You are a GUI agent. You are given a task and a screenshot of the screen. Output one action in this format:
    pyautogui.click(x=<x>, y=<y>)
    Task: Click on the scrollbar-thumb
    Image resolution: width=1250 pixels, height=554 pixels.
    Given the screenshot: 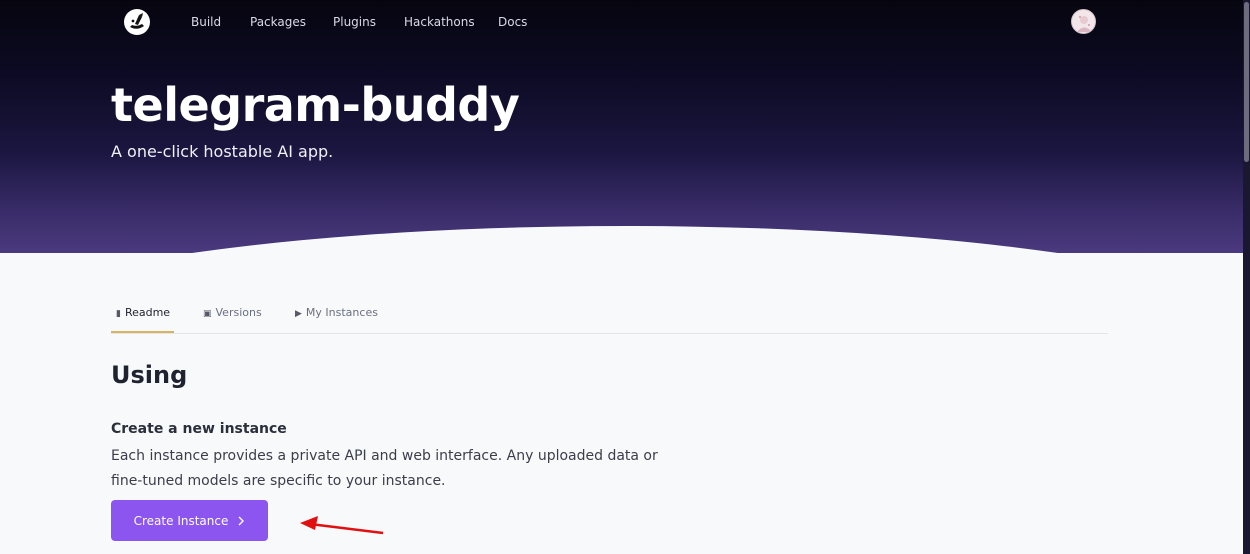 What is the action you would take?
    pyautogui.click(x=1246, y=82)
    